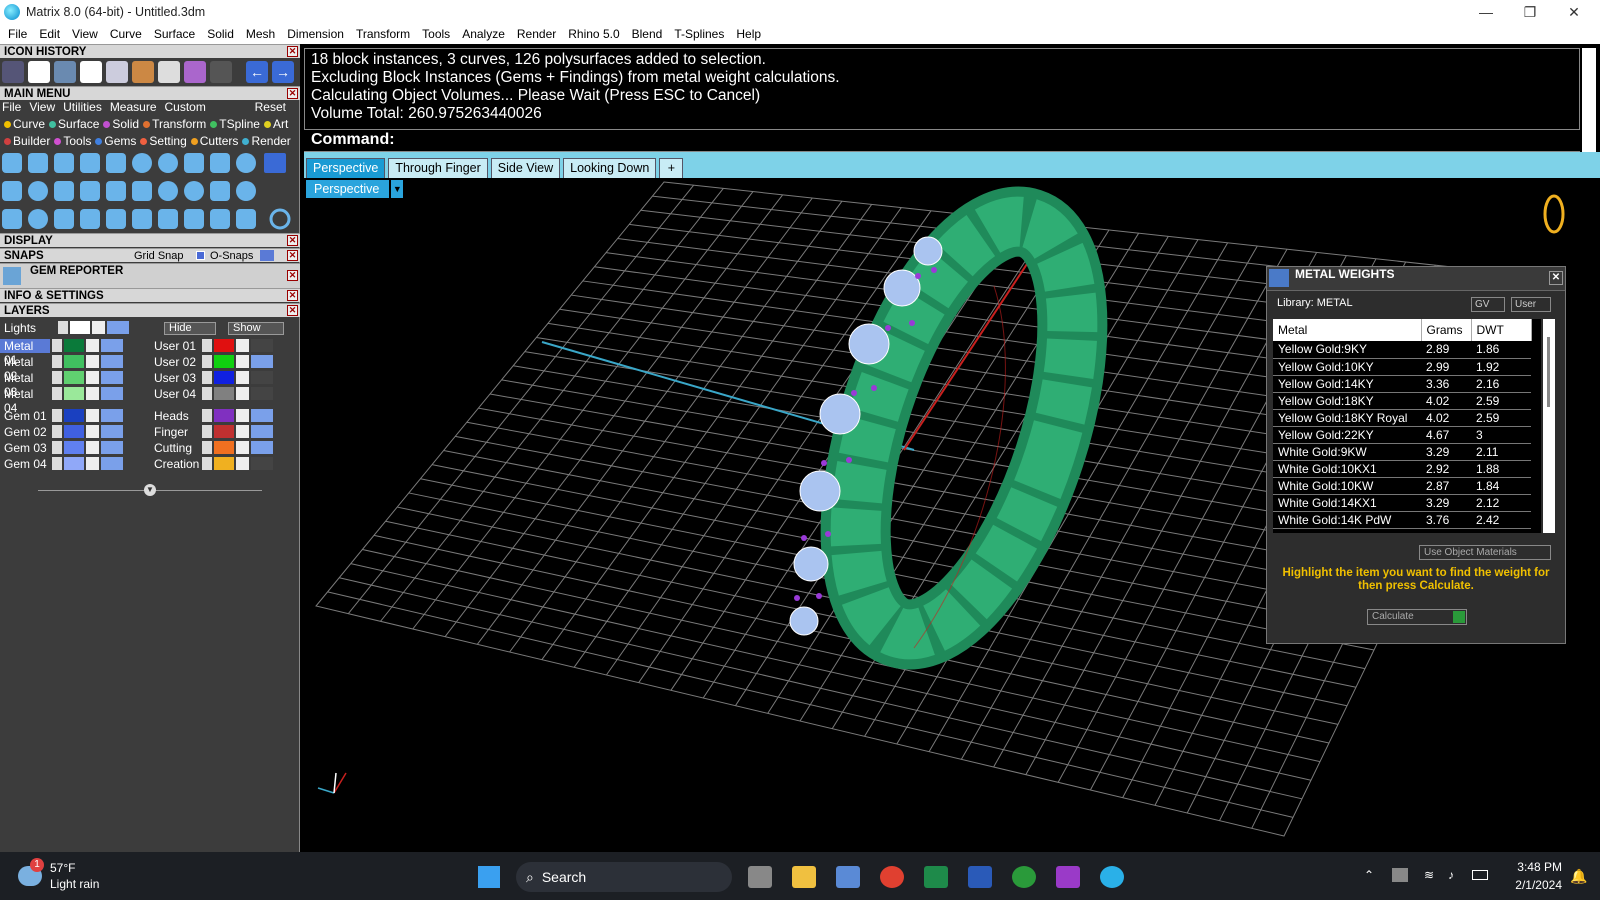 The image size is (1600, 900). What do you see at coordinates (1536, 867) in the screenshot?
I see `clock-time: 3:48 PM` at bounding box center [1536, 867].